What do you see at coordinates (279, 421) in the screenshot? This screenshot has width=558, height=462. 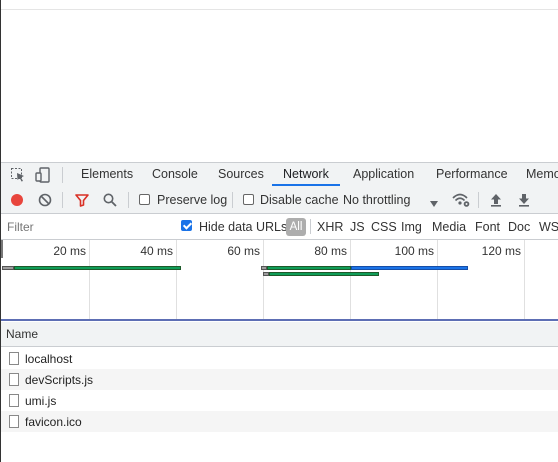 I see `request-row: favicon.ico` at bounding box center [279, 421].